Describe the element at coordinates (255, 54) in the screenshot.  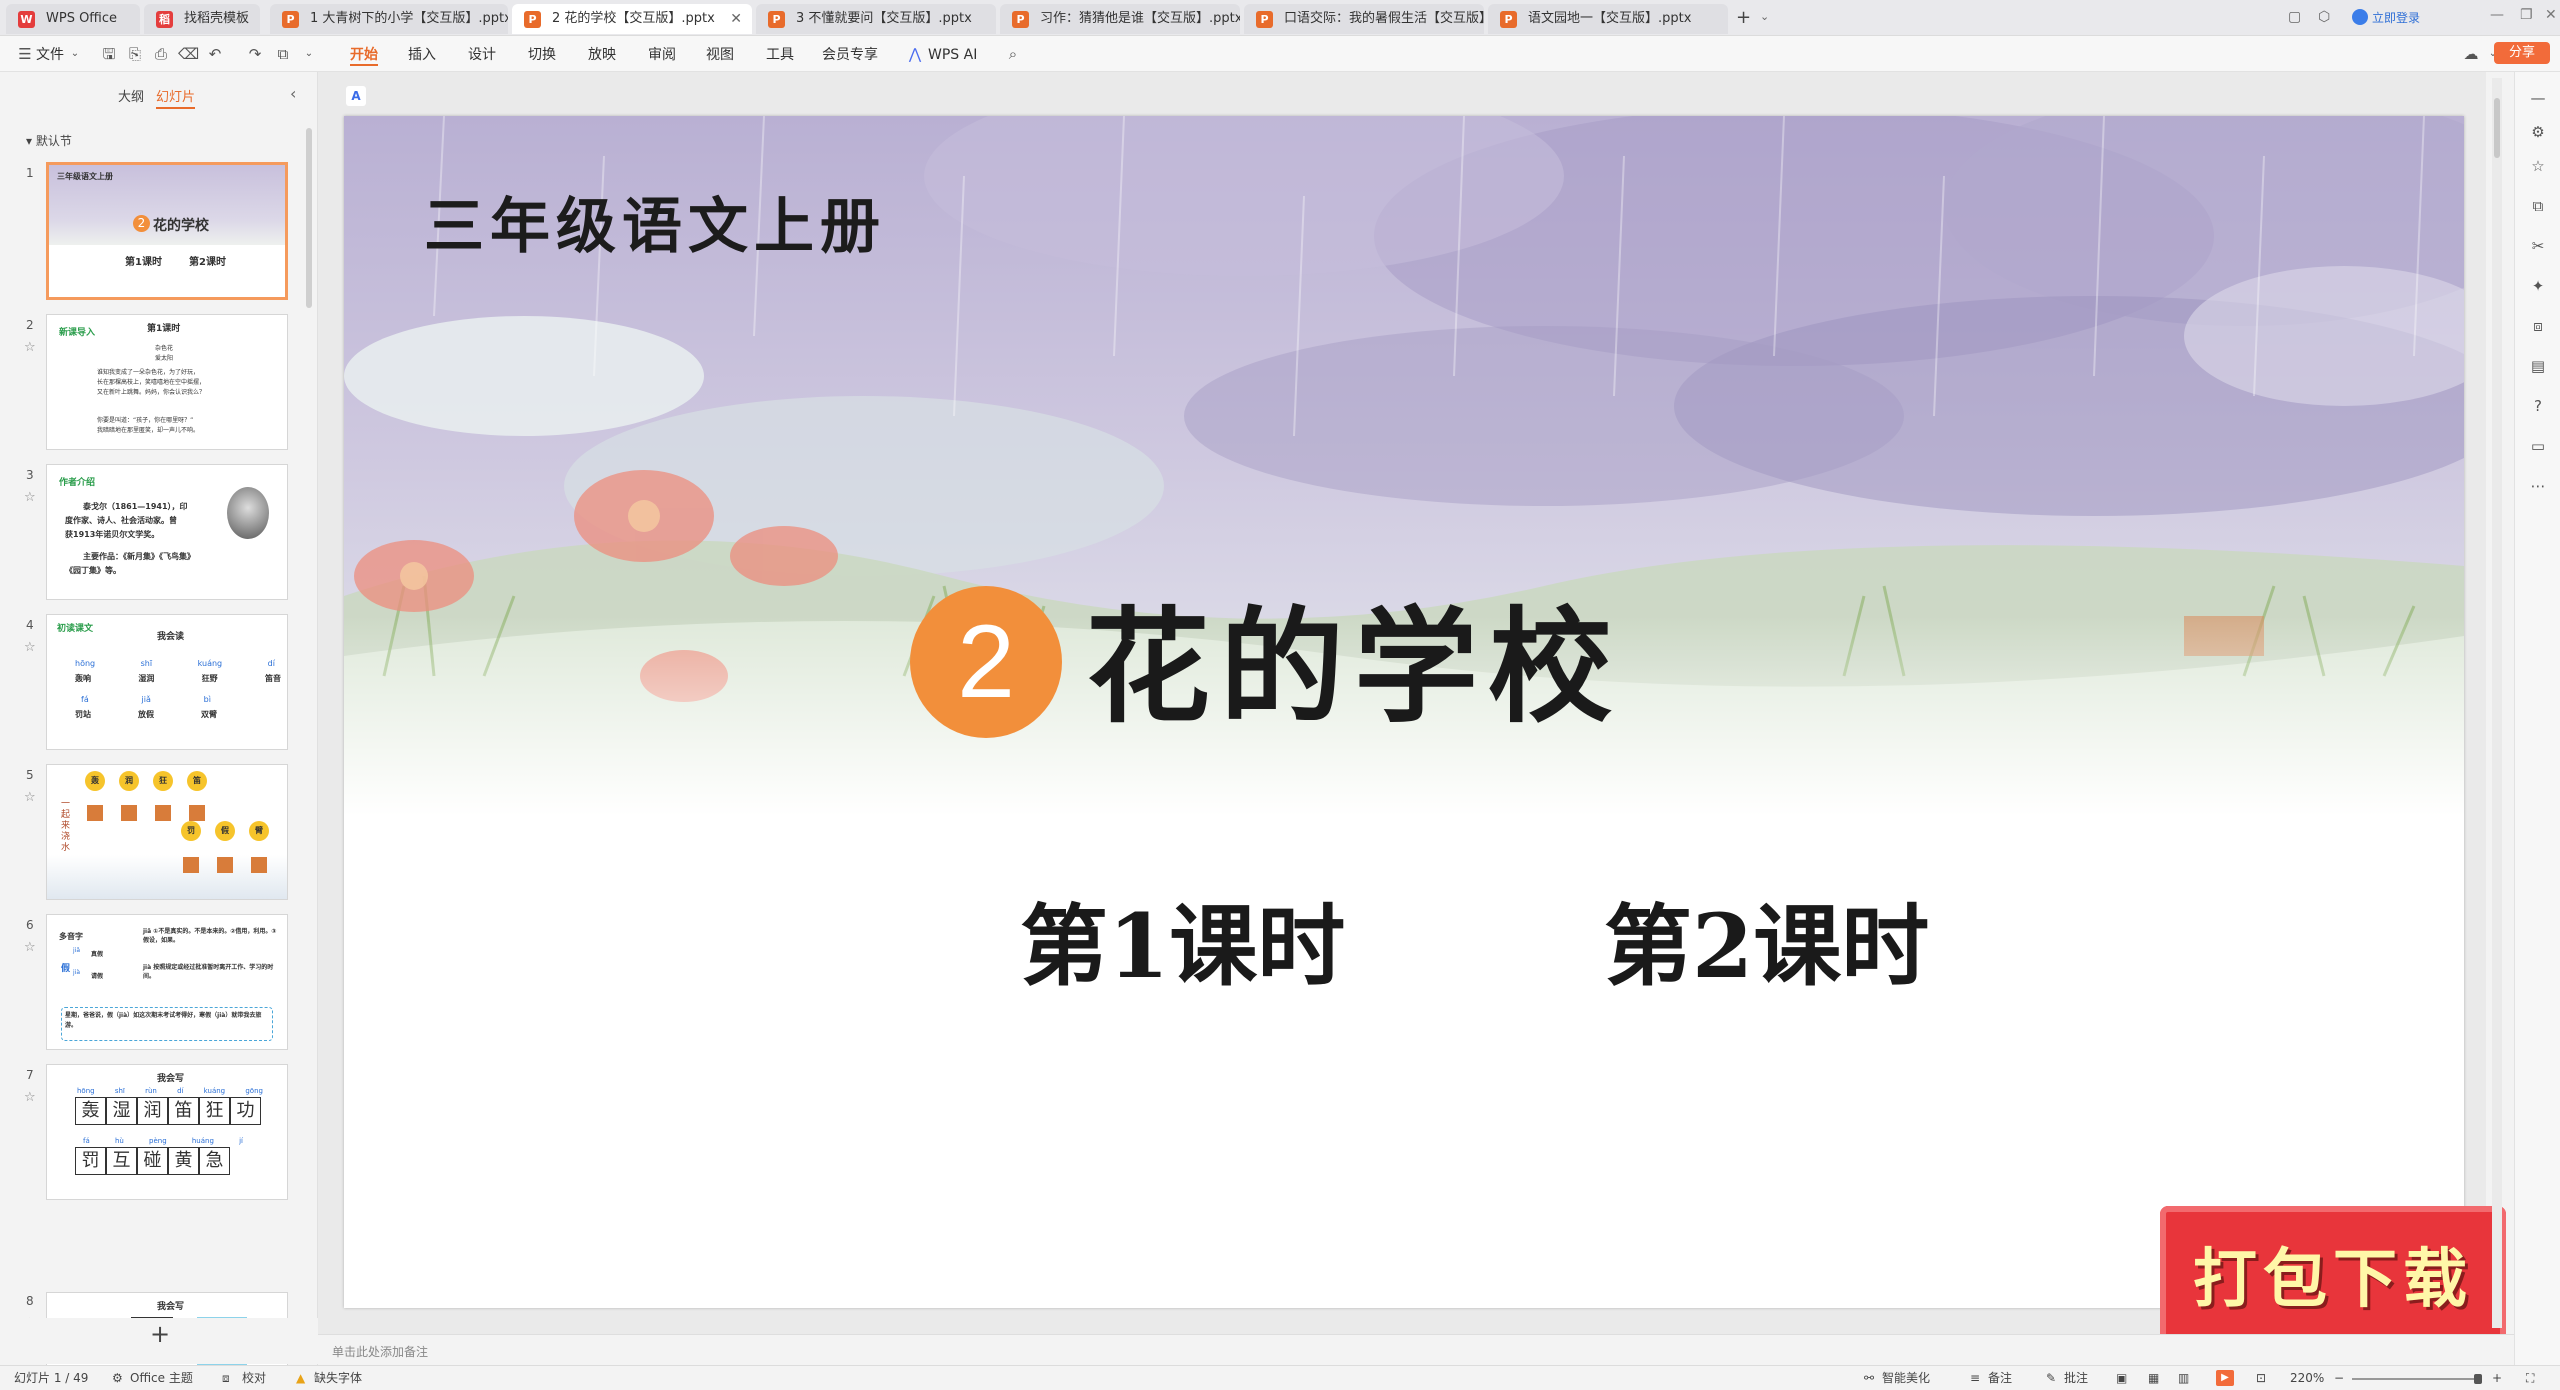
I see `redo-icon: ↷` at that location.